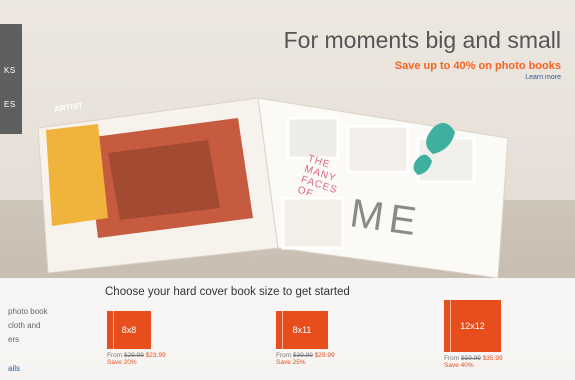 Image resolution: width=575 pixels, height=380 pixels. Describe the element at coordinates (470, 358) in the screenshot. I see `original-price: $59.99` at that location.